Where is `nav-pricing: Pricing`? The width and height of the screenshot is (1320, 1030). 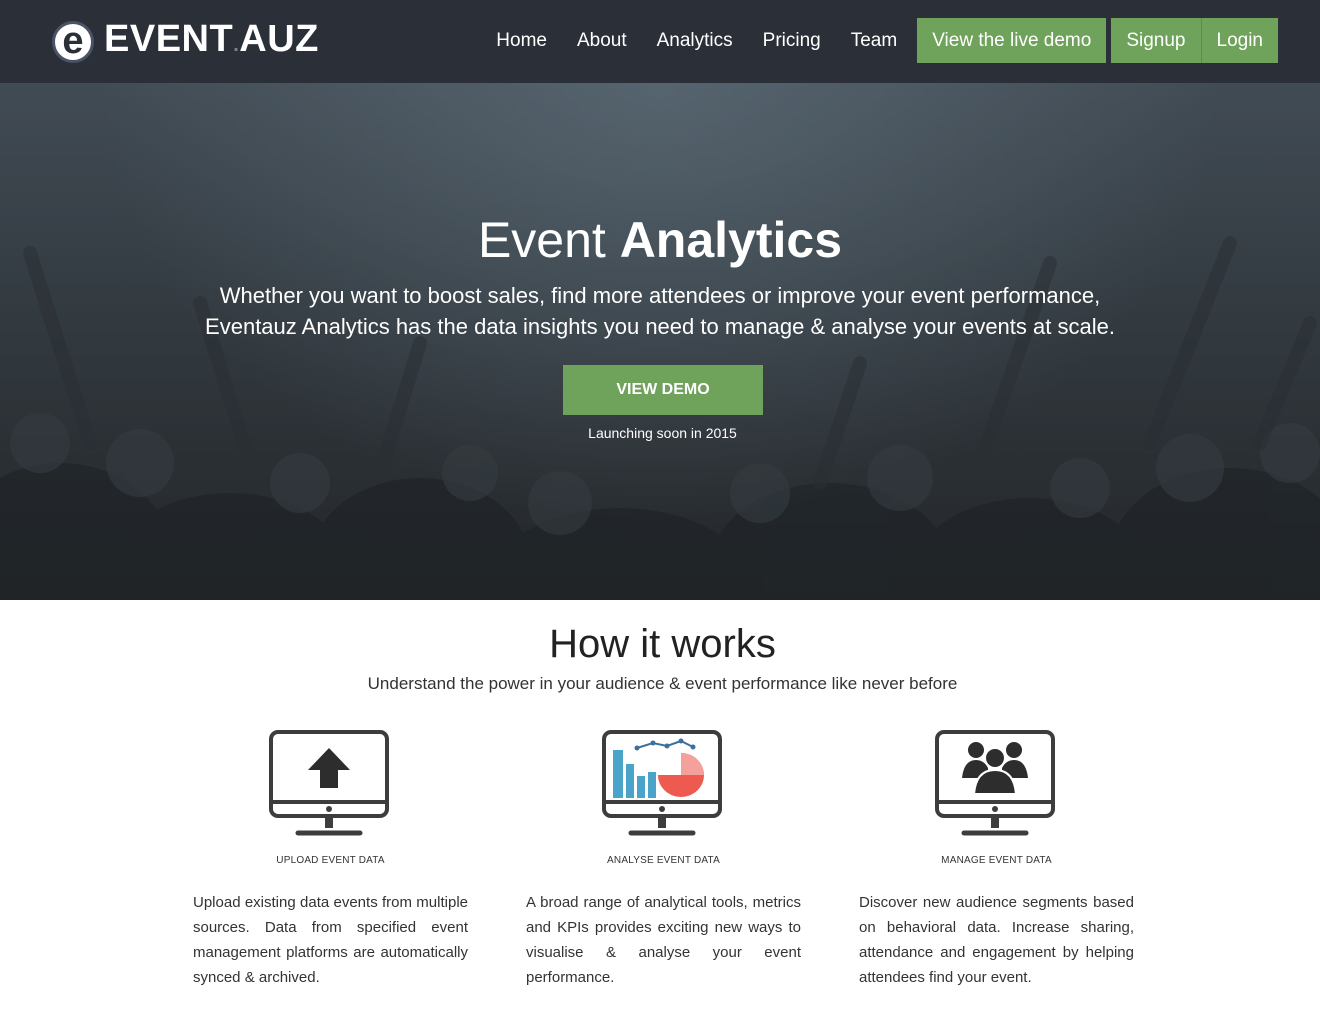 nav-pricing: Pricing is located at coordinates (792, 40).